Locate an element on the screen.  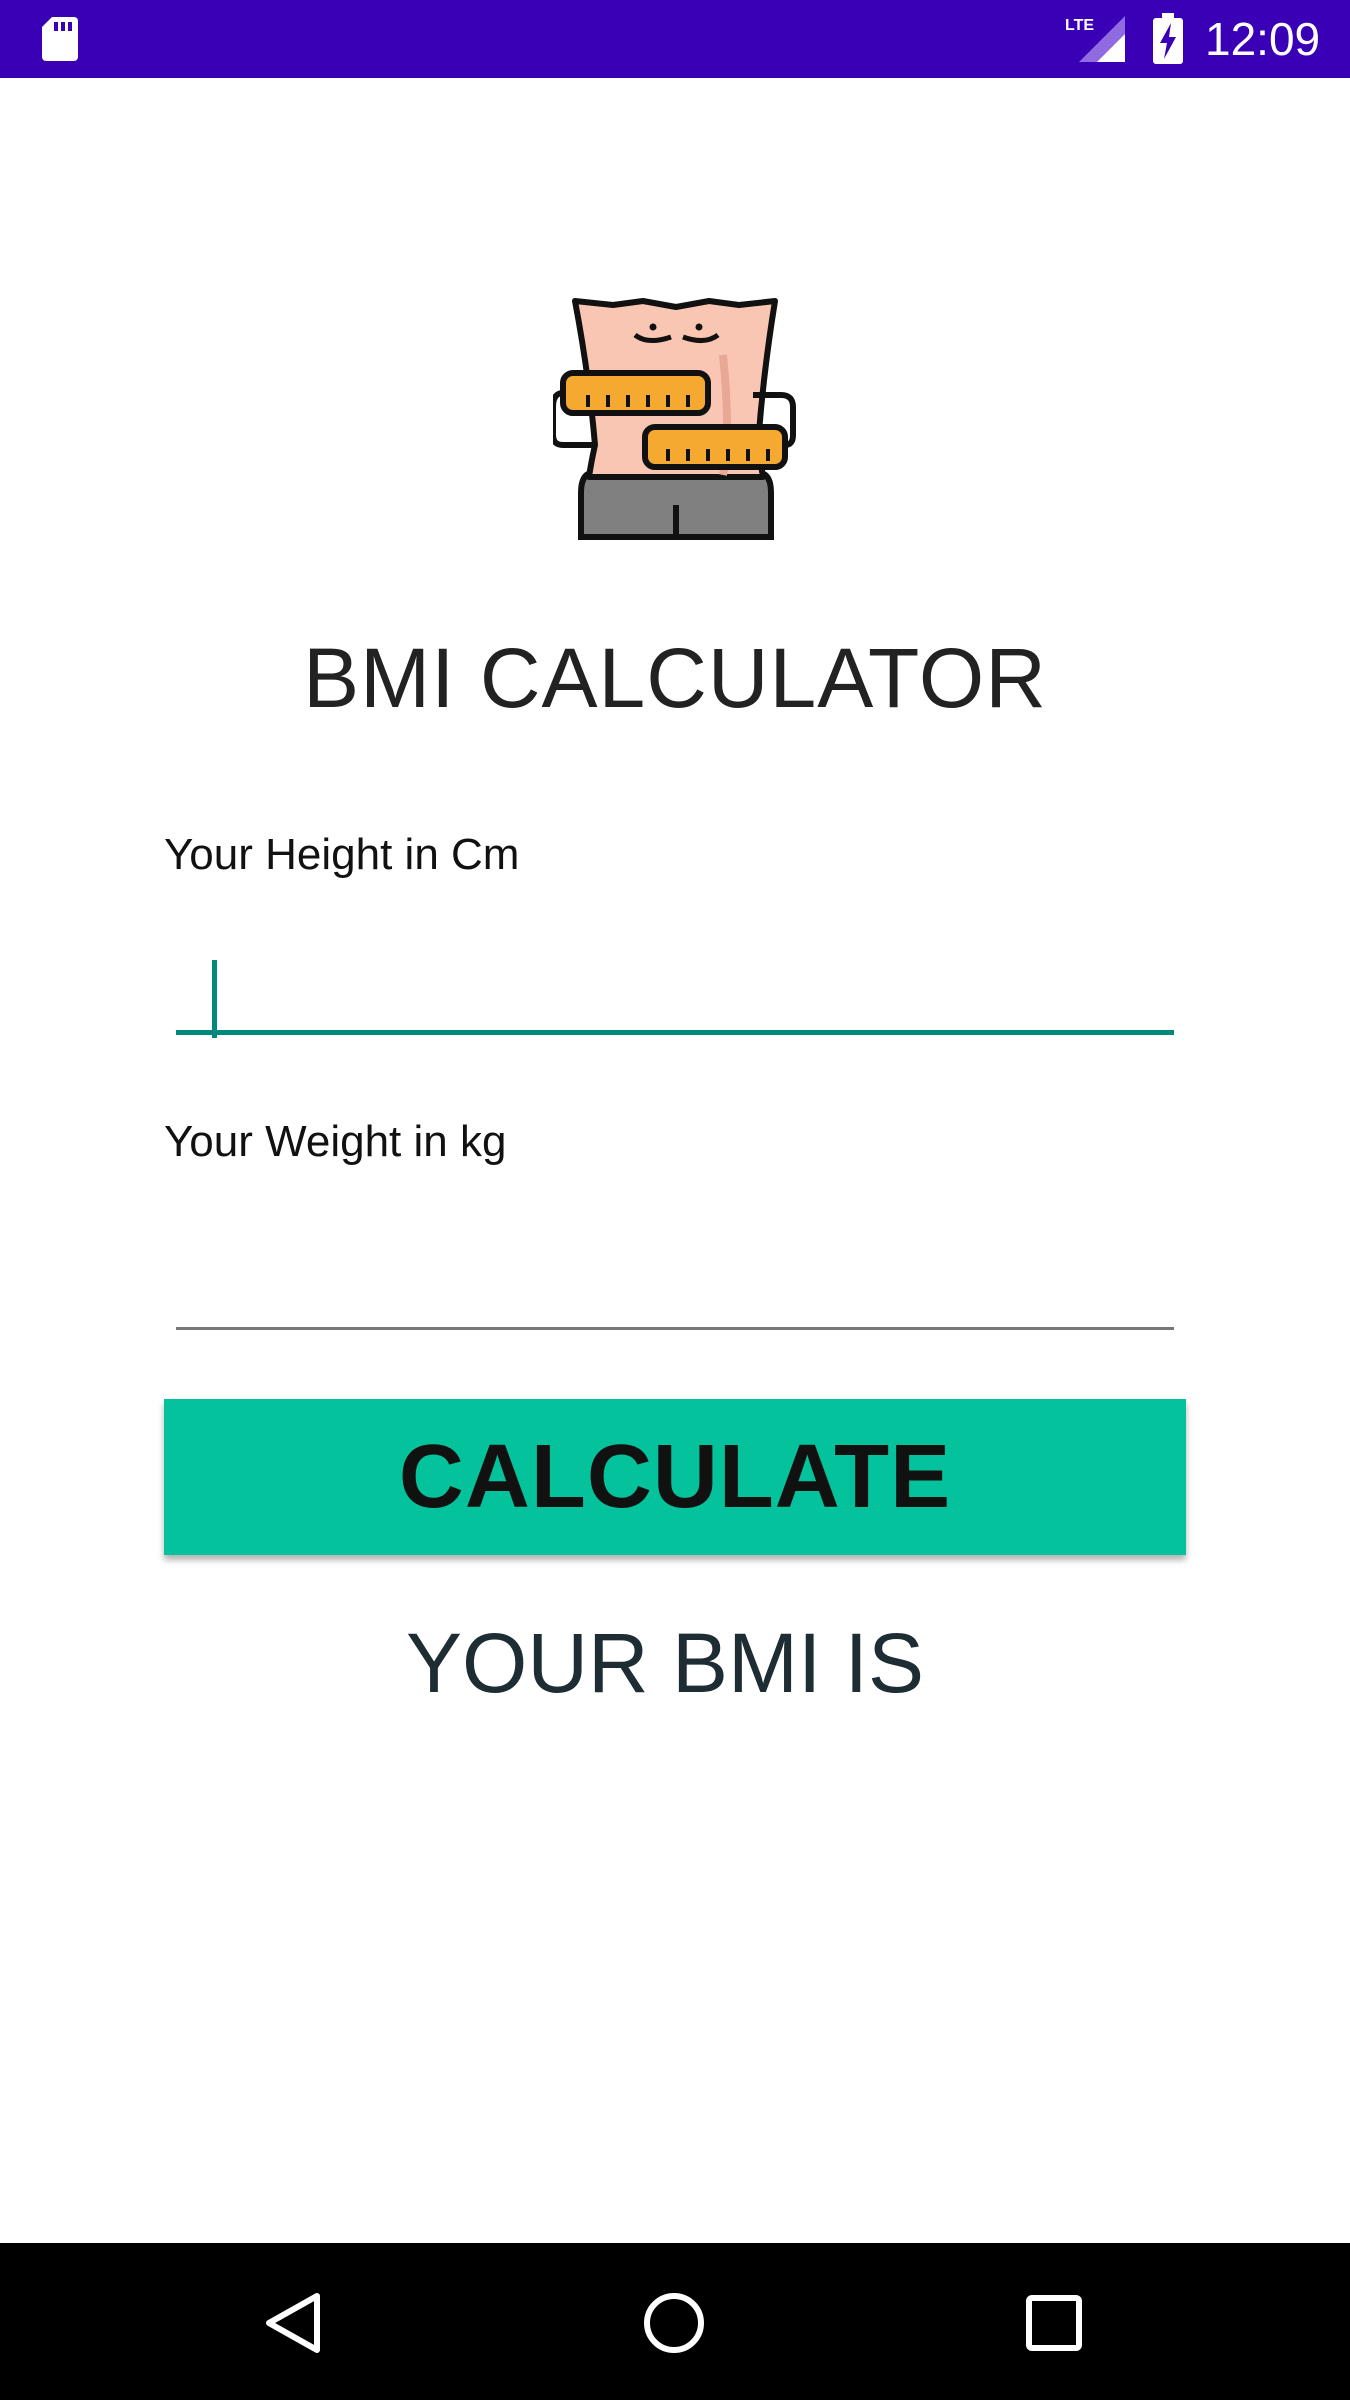
status-bar: LTE 12:09 is located at coordinates (675, 39).